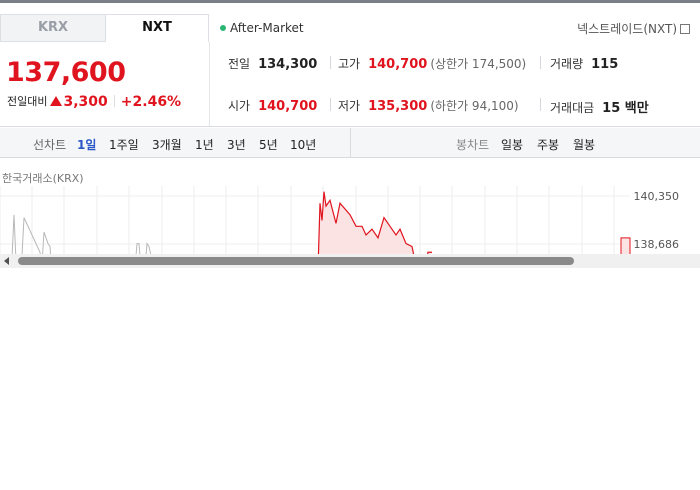  Describe the element at coordinates (157, 28) in the screenshot. I see `tab-nxt: NXT` at that location.